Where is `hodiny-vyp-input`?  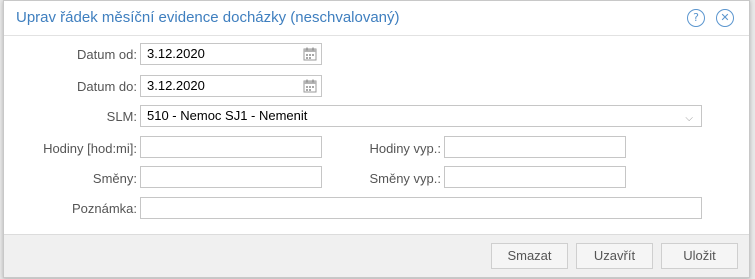
hodiny-vyp-input is located at coordinates (535, 147).